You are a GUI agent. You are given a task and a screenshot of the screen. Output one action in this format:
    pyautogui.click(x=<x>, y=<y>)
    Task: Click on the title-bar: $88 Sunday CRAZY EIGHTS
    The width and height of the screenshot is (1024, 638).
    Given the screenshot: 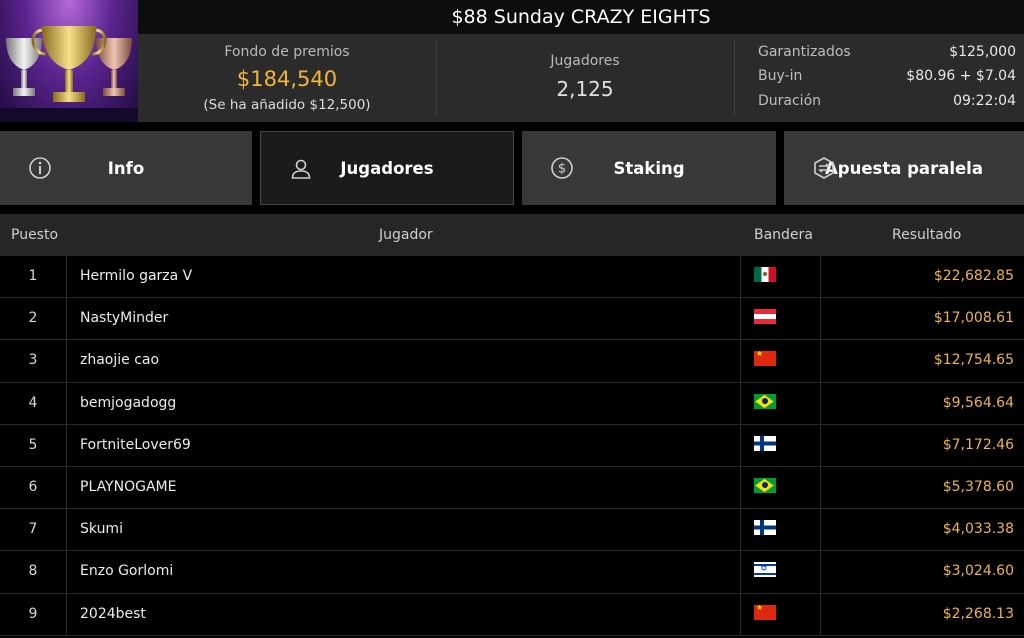 What is the action you would take?
    pyautogui.click(x=581, y=17)
    